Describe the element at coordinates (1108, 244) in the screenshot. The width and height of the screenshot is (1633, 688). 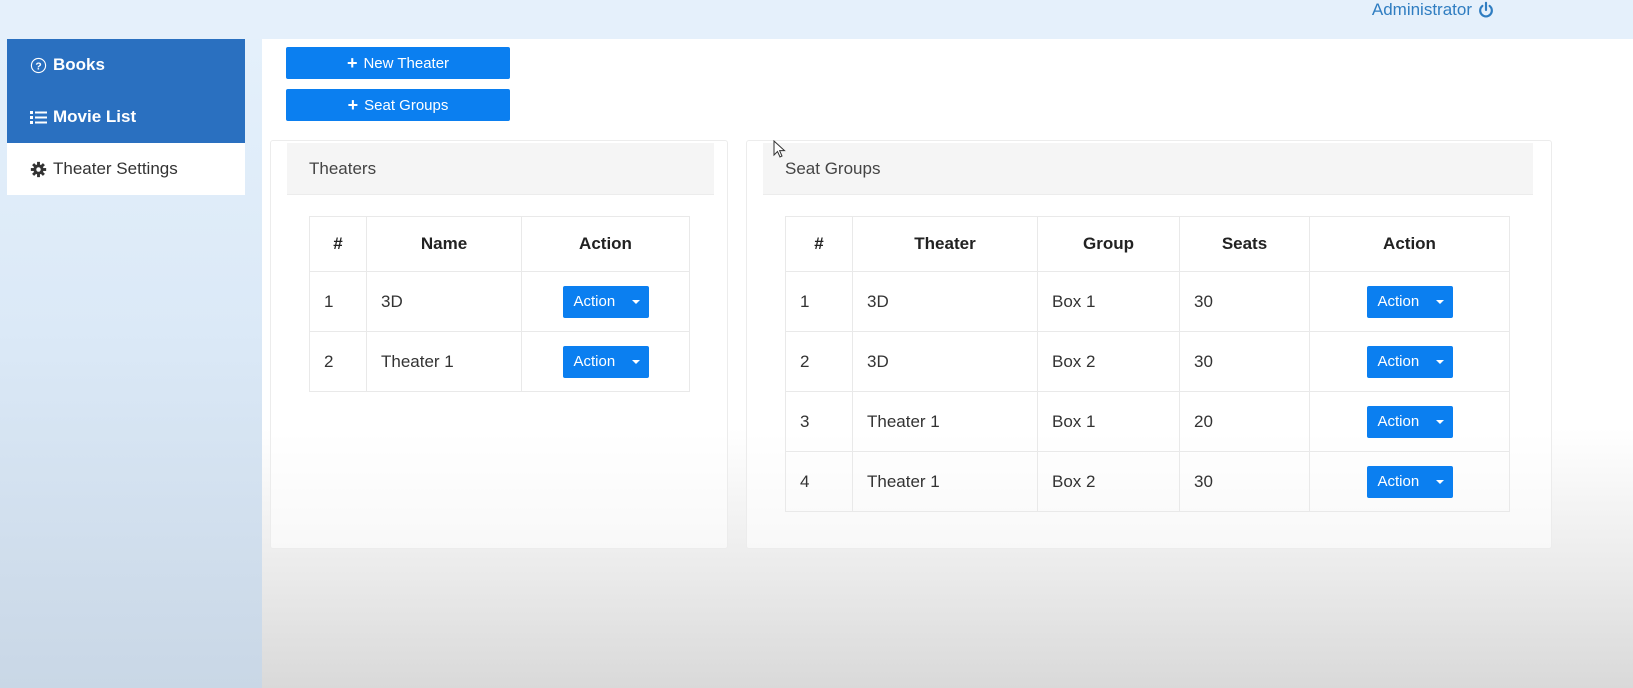
I see `column-header: Group` at that location.